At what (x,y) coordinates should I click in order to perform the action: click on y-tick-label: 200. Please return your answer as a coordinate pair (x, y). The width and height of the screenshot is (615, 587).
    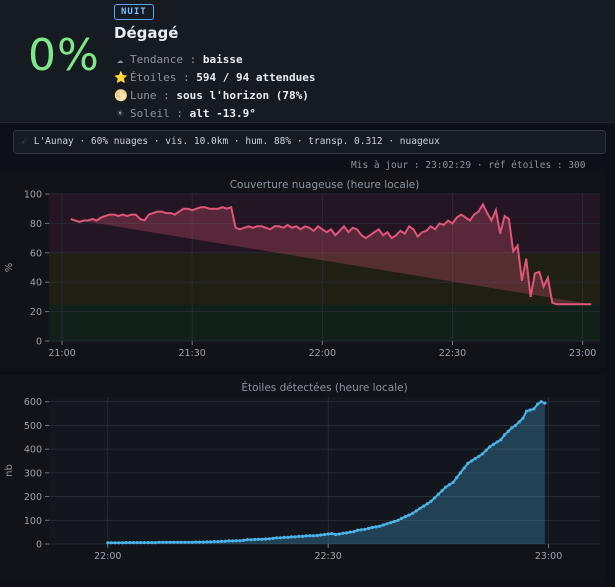
    Looking at the image, I should click on (33, 497).